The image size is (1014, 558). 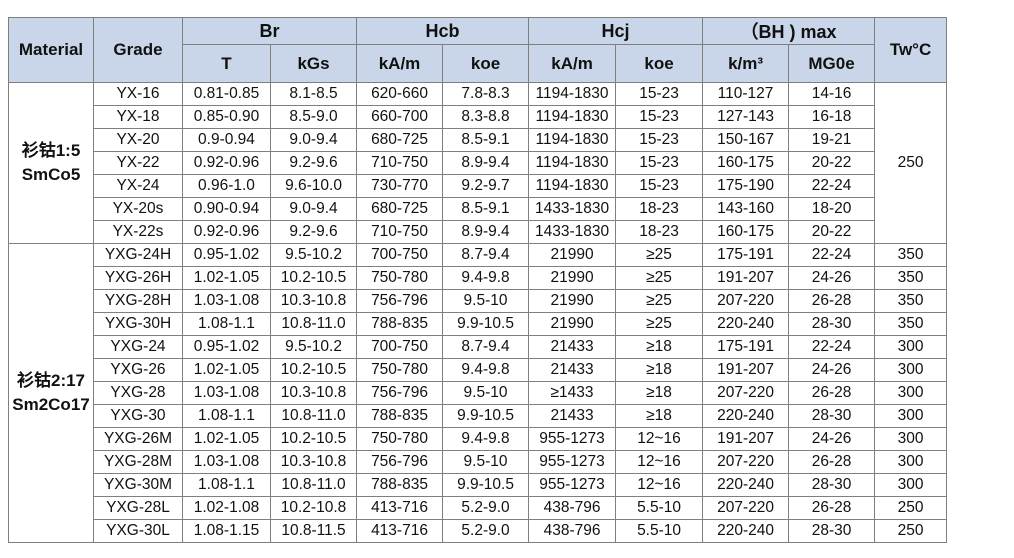 What do you see at coordinates (138, 462) in the screenshot?
I see `cell-grade: YXG-28M` at bounding box center [138, 462].